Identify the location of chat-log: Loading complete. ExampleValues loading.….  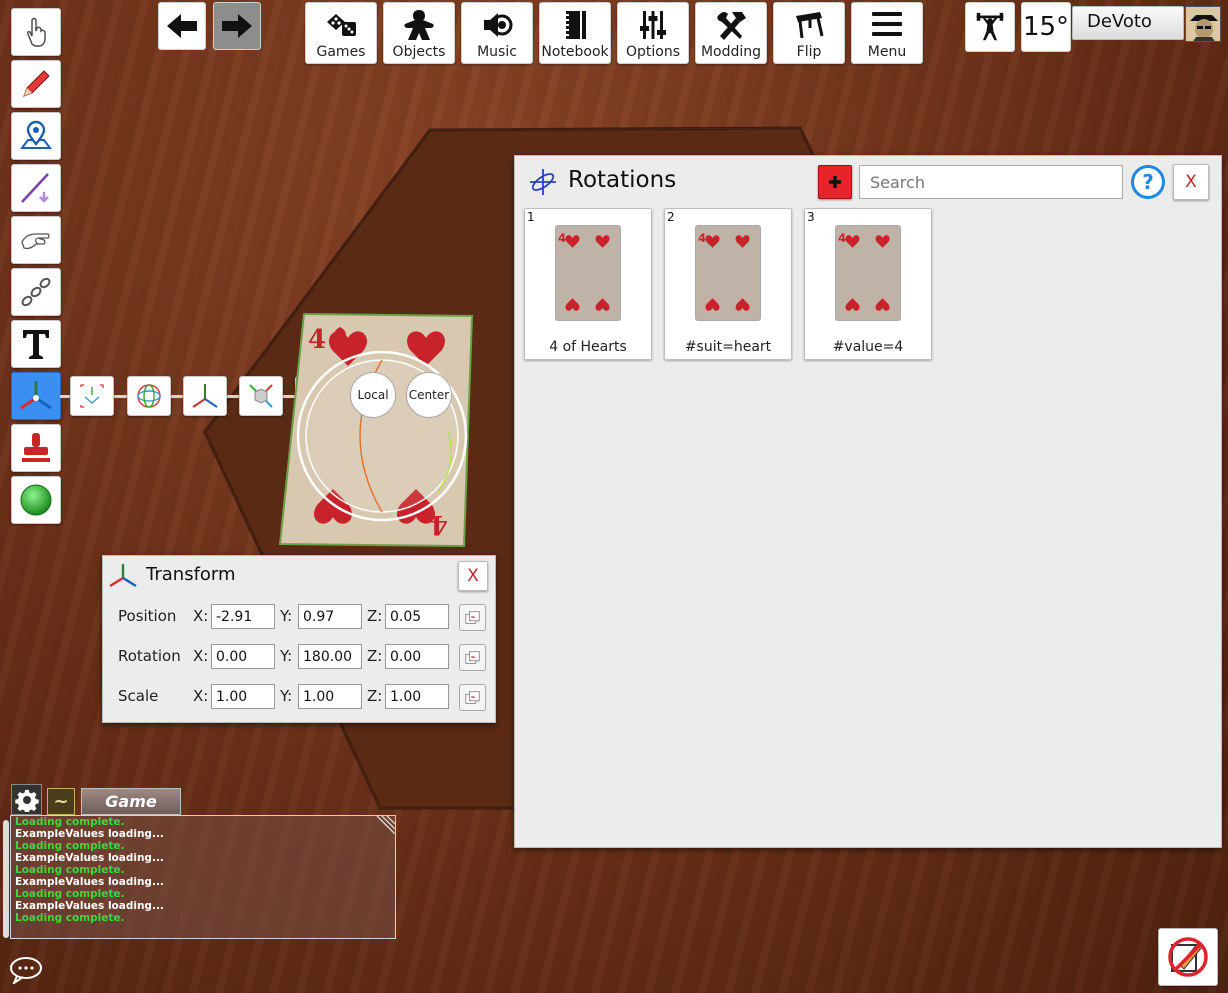
(203, 877).